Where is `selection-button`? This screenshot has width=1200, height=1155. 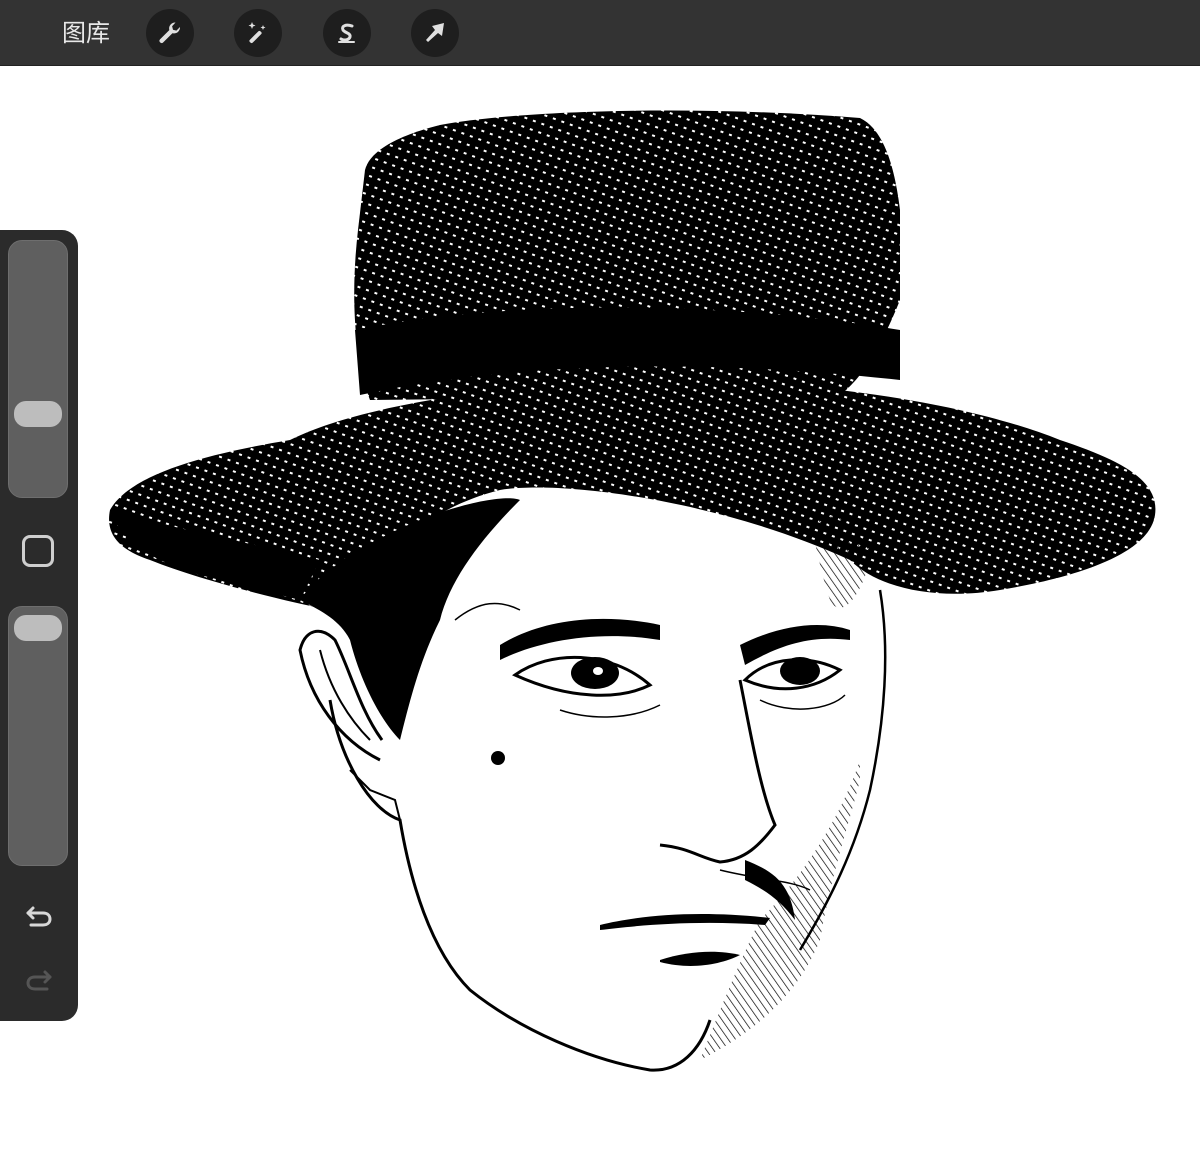 selection-button is located at coordinates (347, 33).